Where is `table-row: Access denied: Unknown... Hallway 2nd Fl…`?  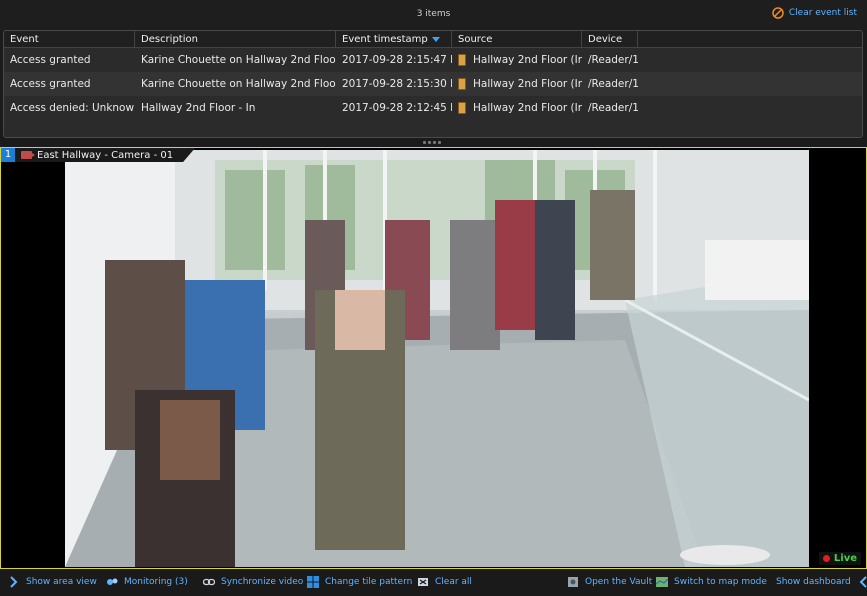 table-row: Access denied: Unknown... Hallway 2nd Fl… is located at coordinates (433, 108).